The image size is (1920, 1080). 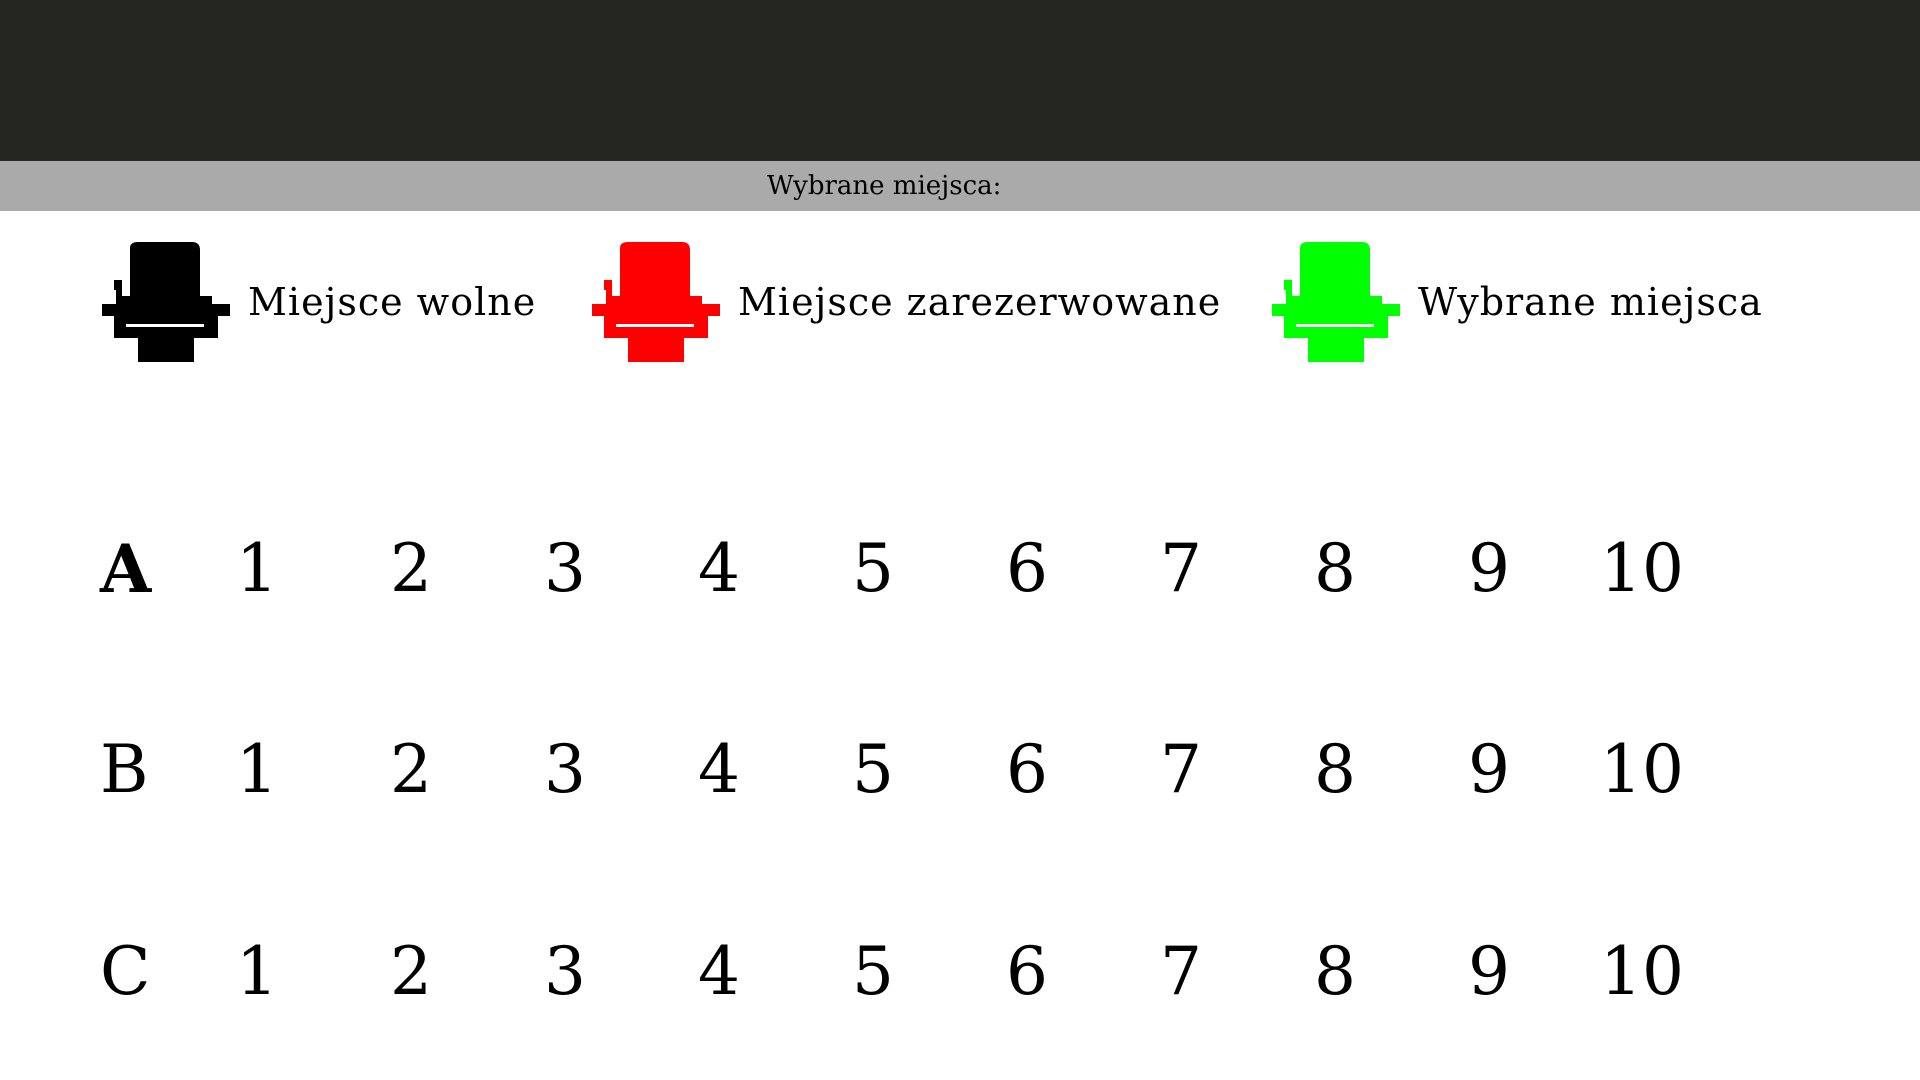 I want to click on seat-b-7: 7, so click(x=1215, y=770).